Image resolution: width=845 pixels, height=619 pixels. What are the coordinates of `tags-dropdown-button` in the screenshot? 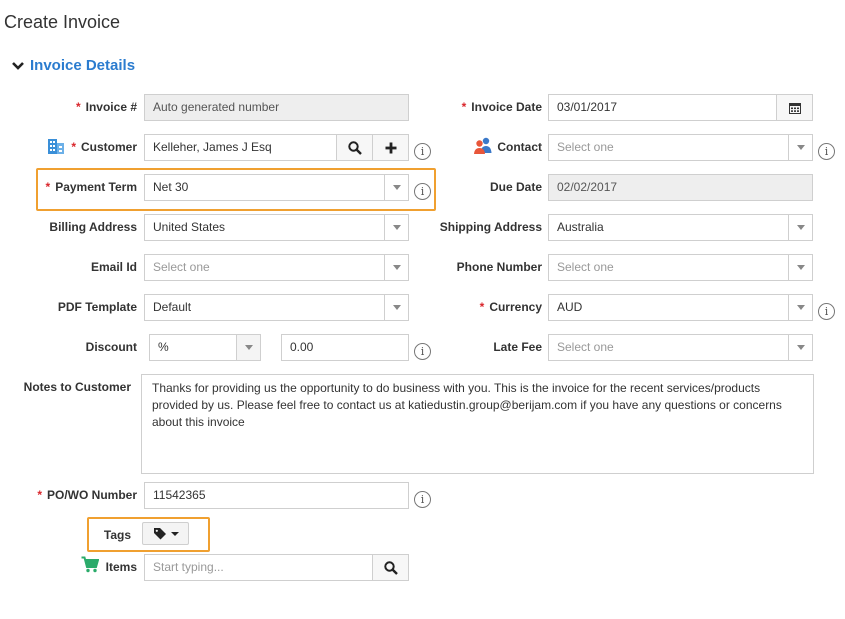 It's located at (165, 533).